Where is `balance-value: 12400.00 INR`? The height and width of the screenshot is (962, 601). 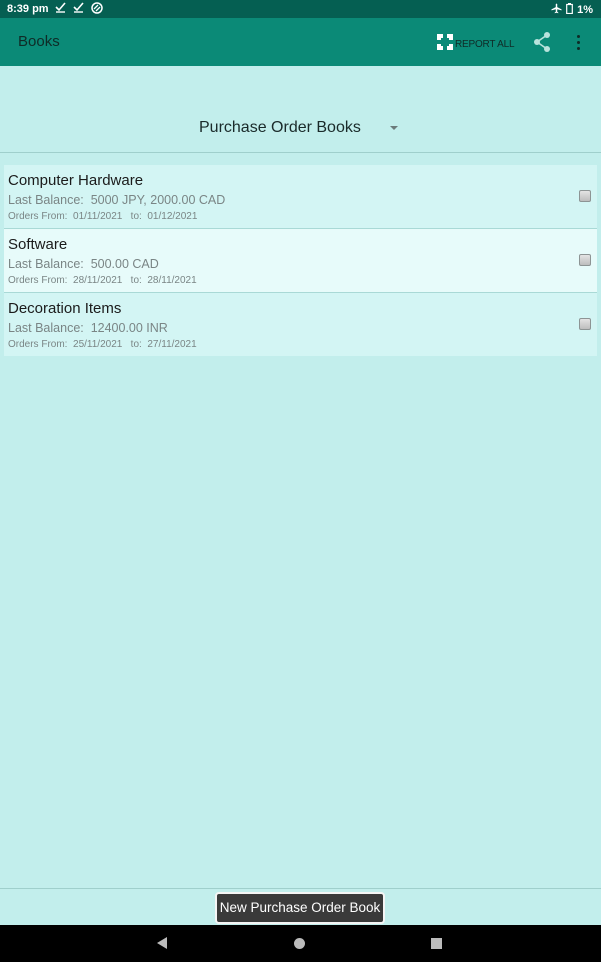 balance-value: 12400.00 INR is located at coordinates (129, 328).